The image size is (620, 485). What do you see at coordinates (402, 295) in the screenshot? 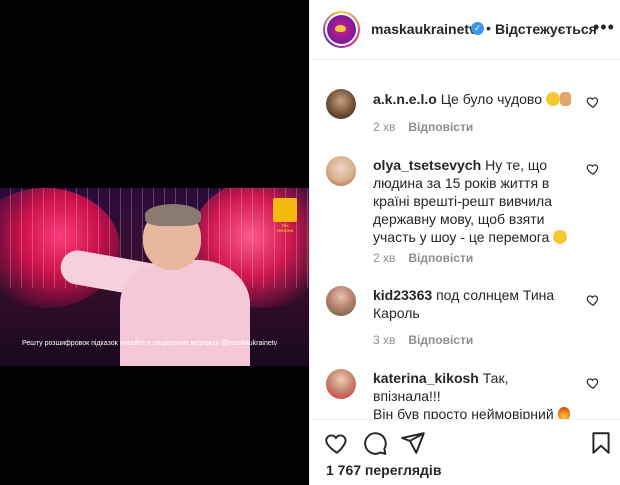
I see `commenter-username: kid23363` at bounding box center [402, 295].